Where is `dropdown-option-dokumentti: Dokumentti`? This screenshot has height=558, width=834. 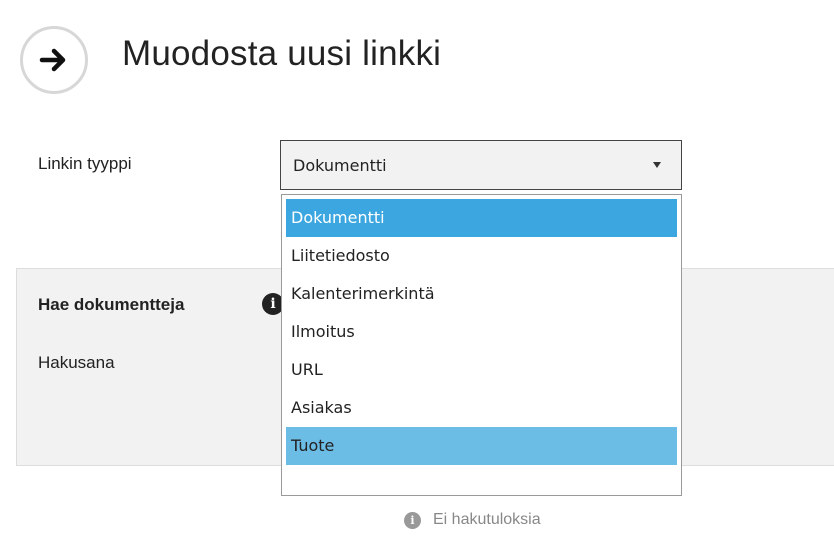 dropdown-option-dokumentti: Dokumentti is located at coordinates (481, 218).